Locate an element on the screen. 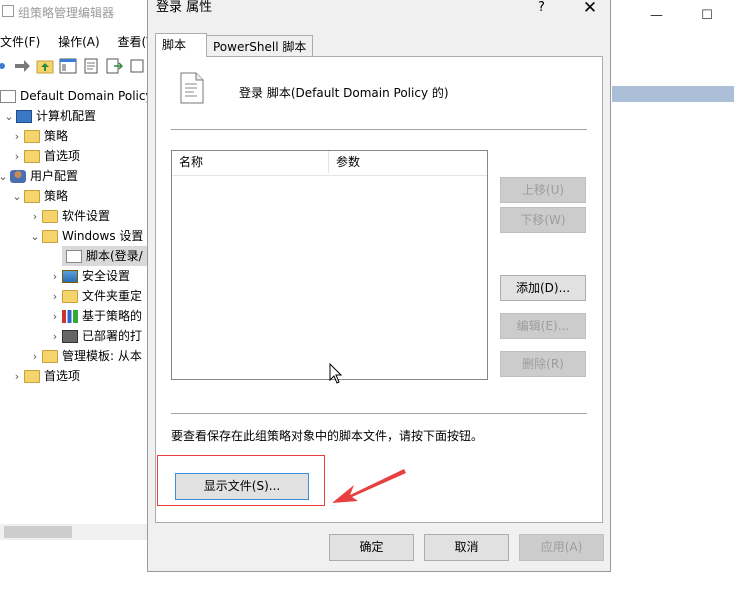 Image resolution: width=734 pixels, height=608 pixels. shield-icon is located at coordinates (70, 276).